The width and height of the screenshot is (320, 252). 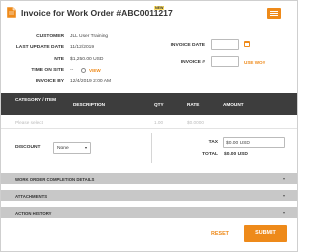 What do you see at coordinates (149, 122) in the screenshot?
I see `table-row: Please select 1.00 $0.0000` at bounding box center [149, 122].